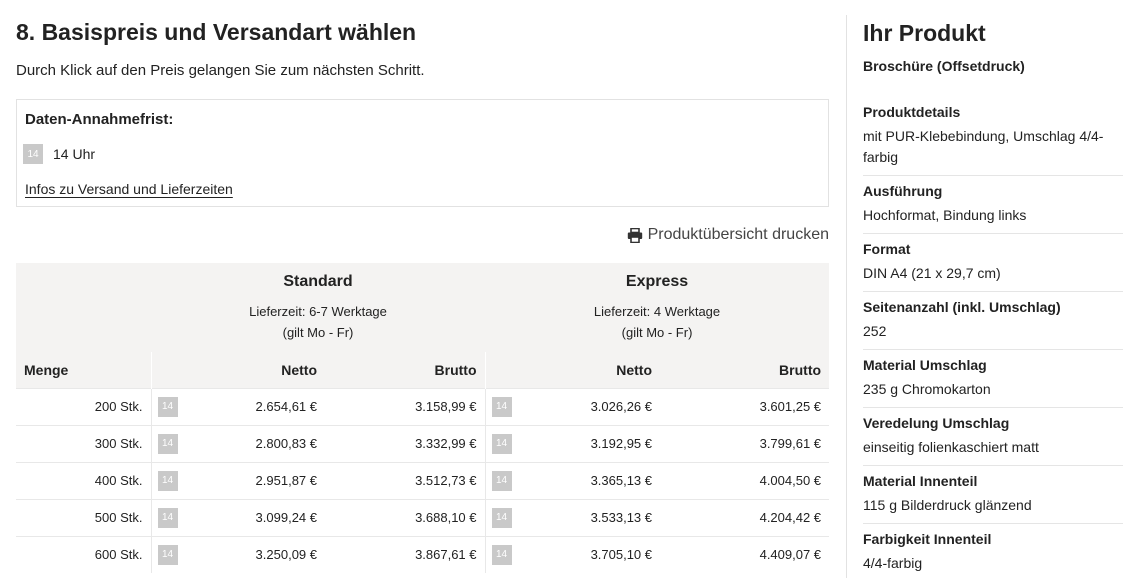  I want to click on exp-netto-price: 3.533,13 €, so click(588, 517).